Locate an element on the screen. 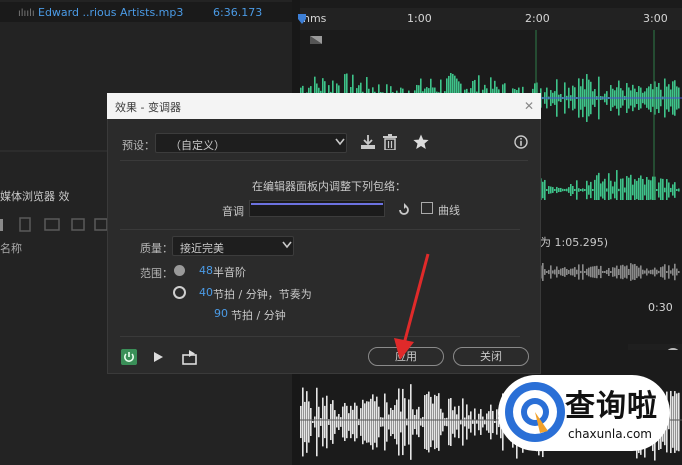 This screenshot has height=465, width=682. file-name: Edward ..rious Artists.mp3 is located at coordinates (110, 12).